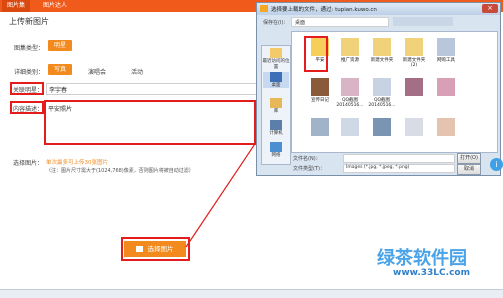 The image size is (503, 298). What do you see at coordinates (276, 111) in the screenshot?
I see `place-library-label: 库` at bounding box center [276, 111].